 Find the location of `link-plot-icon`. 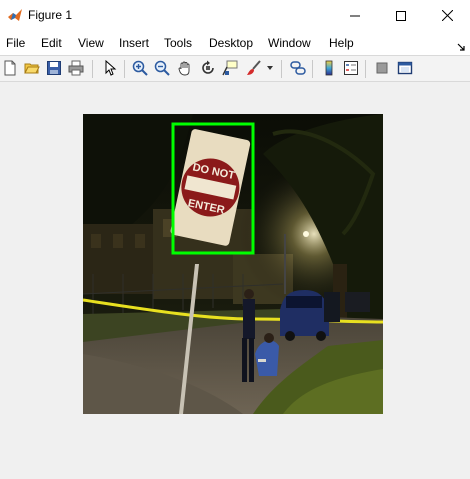

link-plot-icon is located at coordinates (298, 68).